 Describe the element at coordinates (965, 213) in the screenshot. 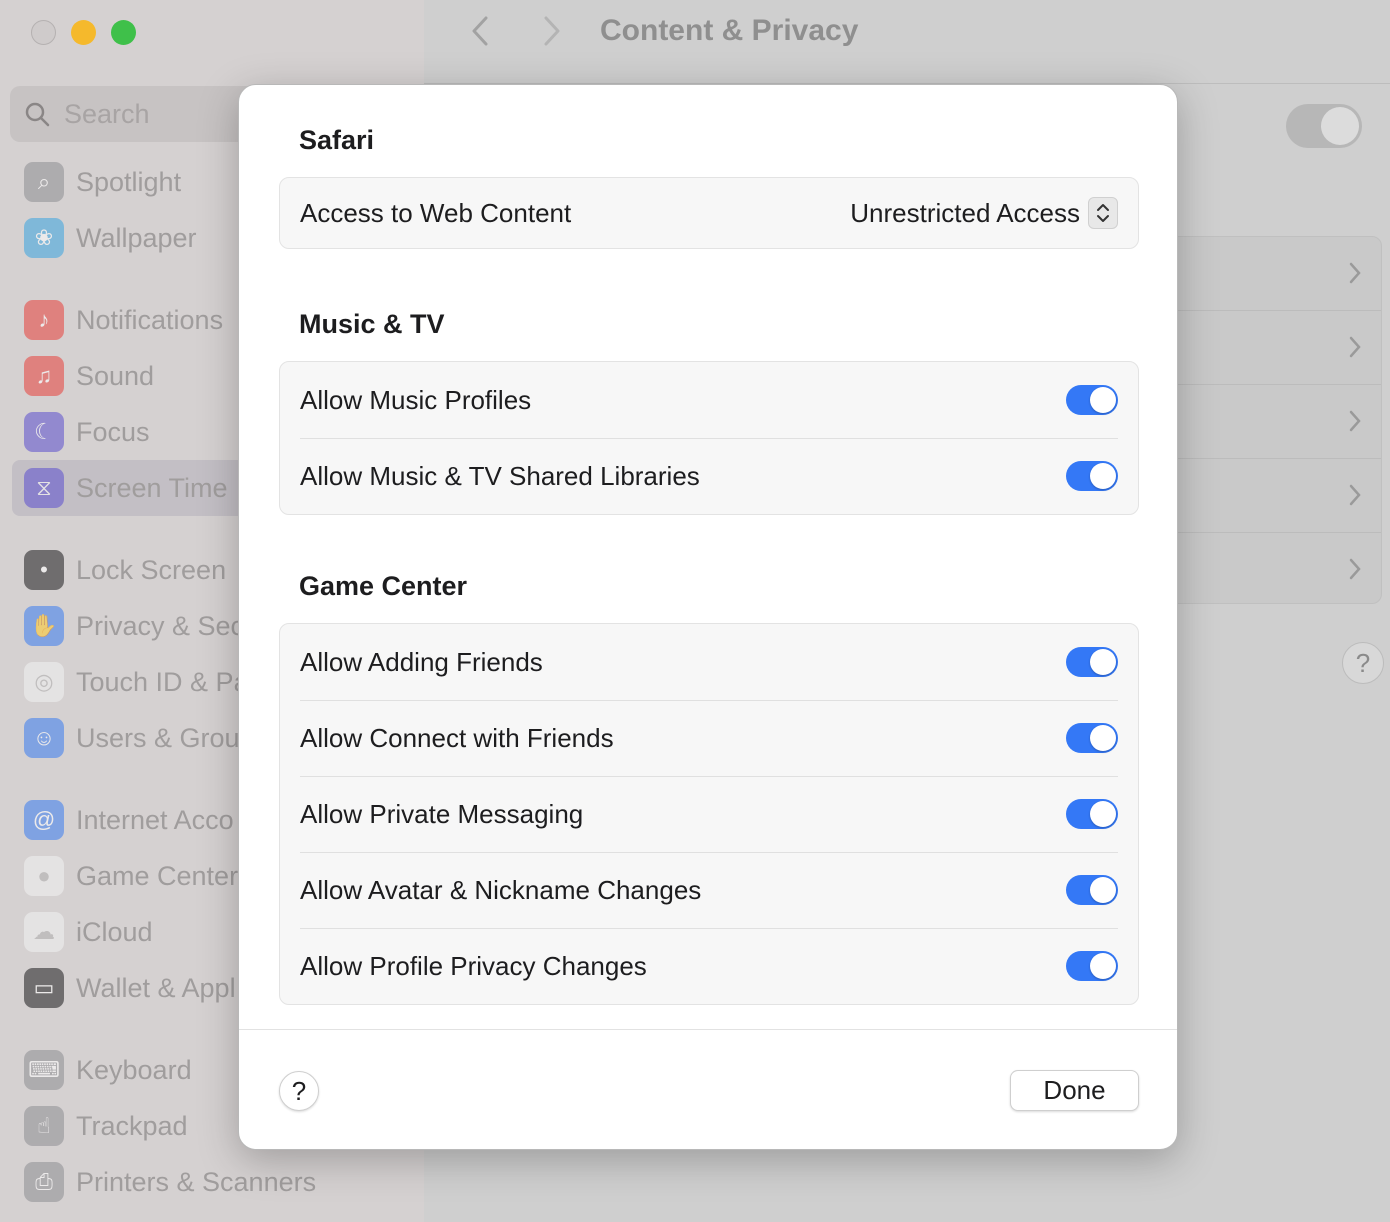

I see `web-content-popup: Unrestricted Access` at that location.